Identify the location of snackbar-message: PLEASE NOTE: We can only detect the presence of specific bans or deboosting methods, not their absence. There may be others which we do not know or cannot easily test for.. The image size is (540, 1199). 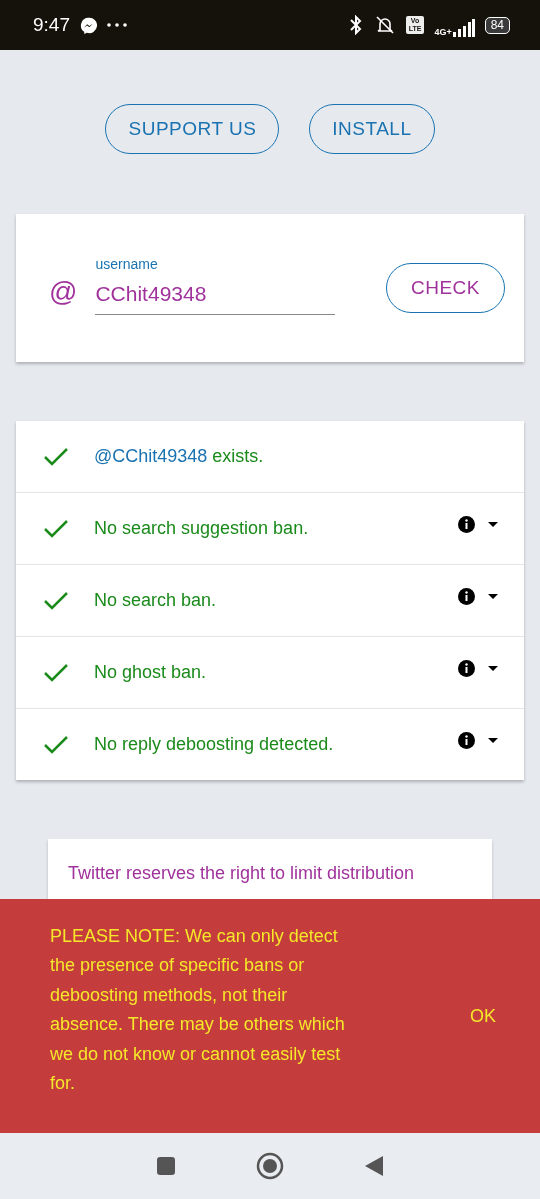
(198, 1009).